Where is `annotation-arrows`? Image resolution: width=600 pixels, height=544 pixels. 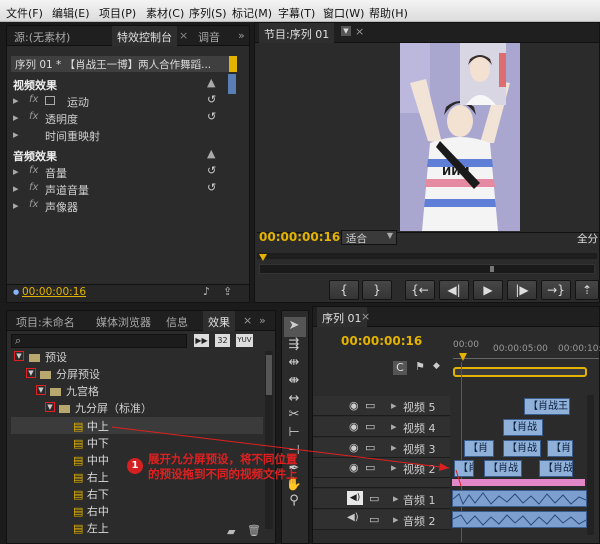
annotation-arrows is located at coordinates (286, 456).